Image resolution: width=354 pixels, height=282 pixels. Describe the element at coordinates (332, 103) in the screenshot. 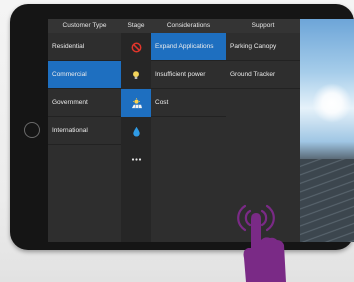

I see `sun-glare` at that location.